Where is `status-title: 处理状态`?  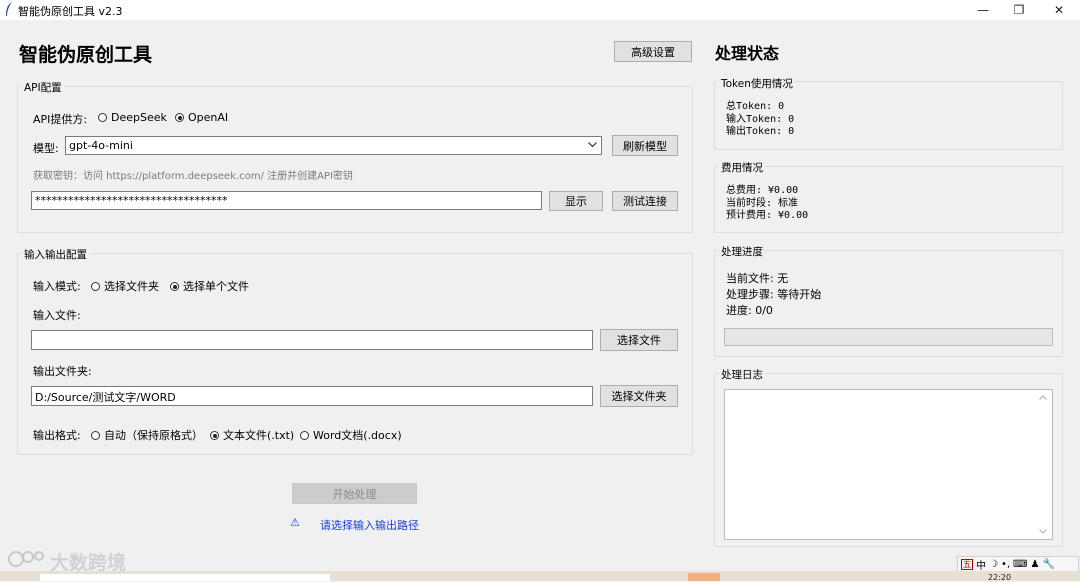 status-title: 处理状态 is located at coordinates (747, 53).